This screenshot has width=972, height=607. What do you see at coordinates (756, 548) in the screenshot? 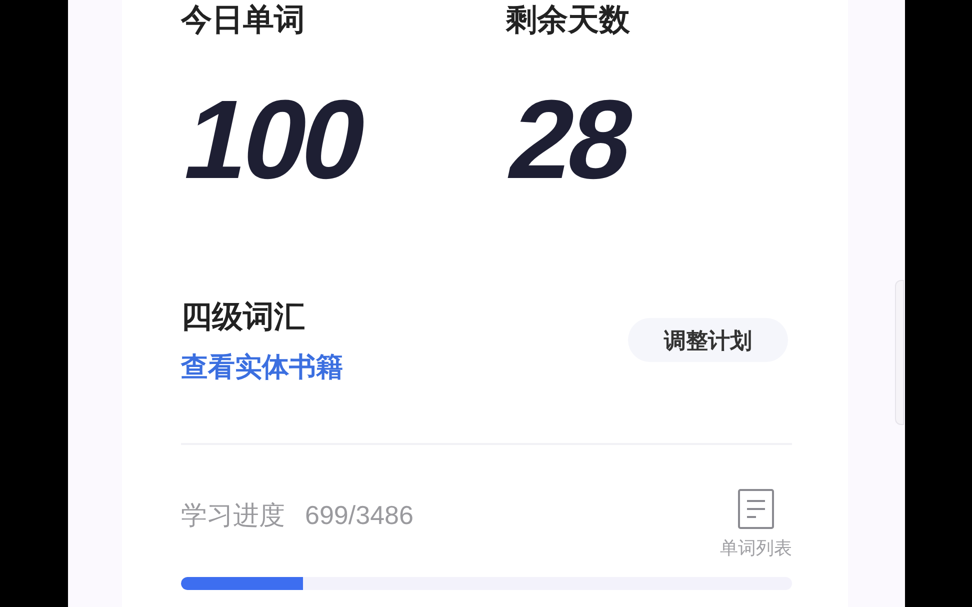
I see `word-list-label: 单词列表` at bounding box center [756, 548].